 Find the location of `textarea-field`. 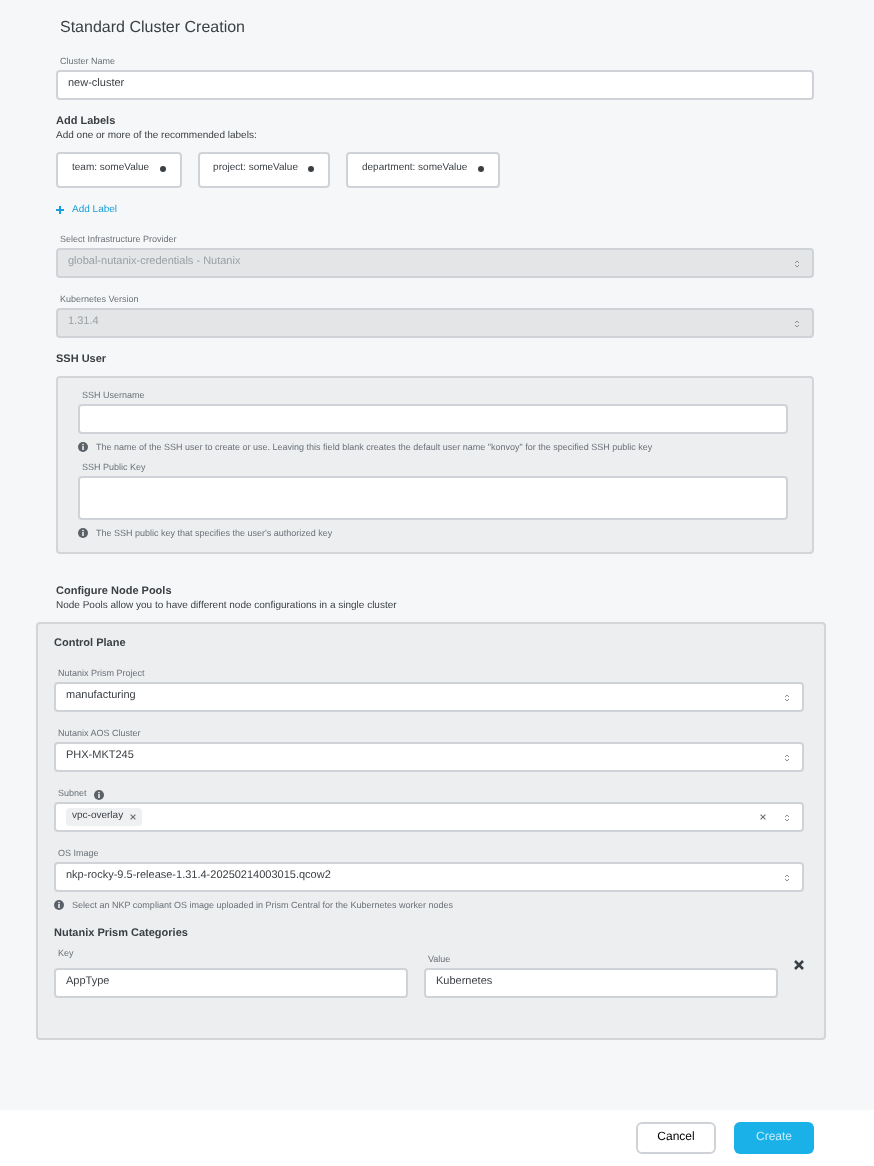

textarea-field is located at coordinates (433, 498).